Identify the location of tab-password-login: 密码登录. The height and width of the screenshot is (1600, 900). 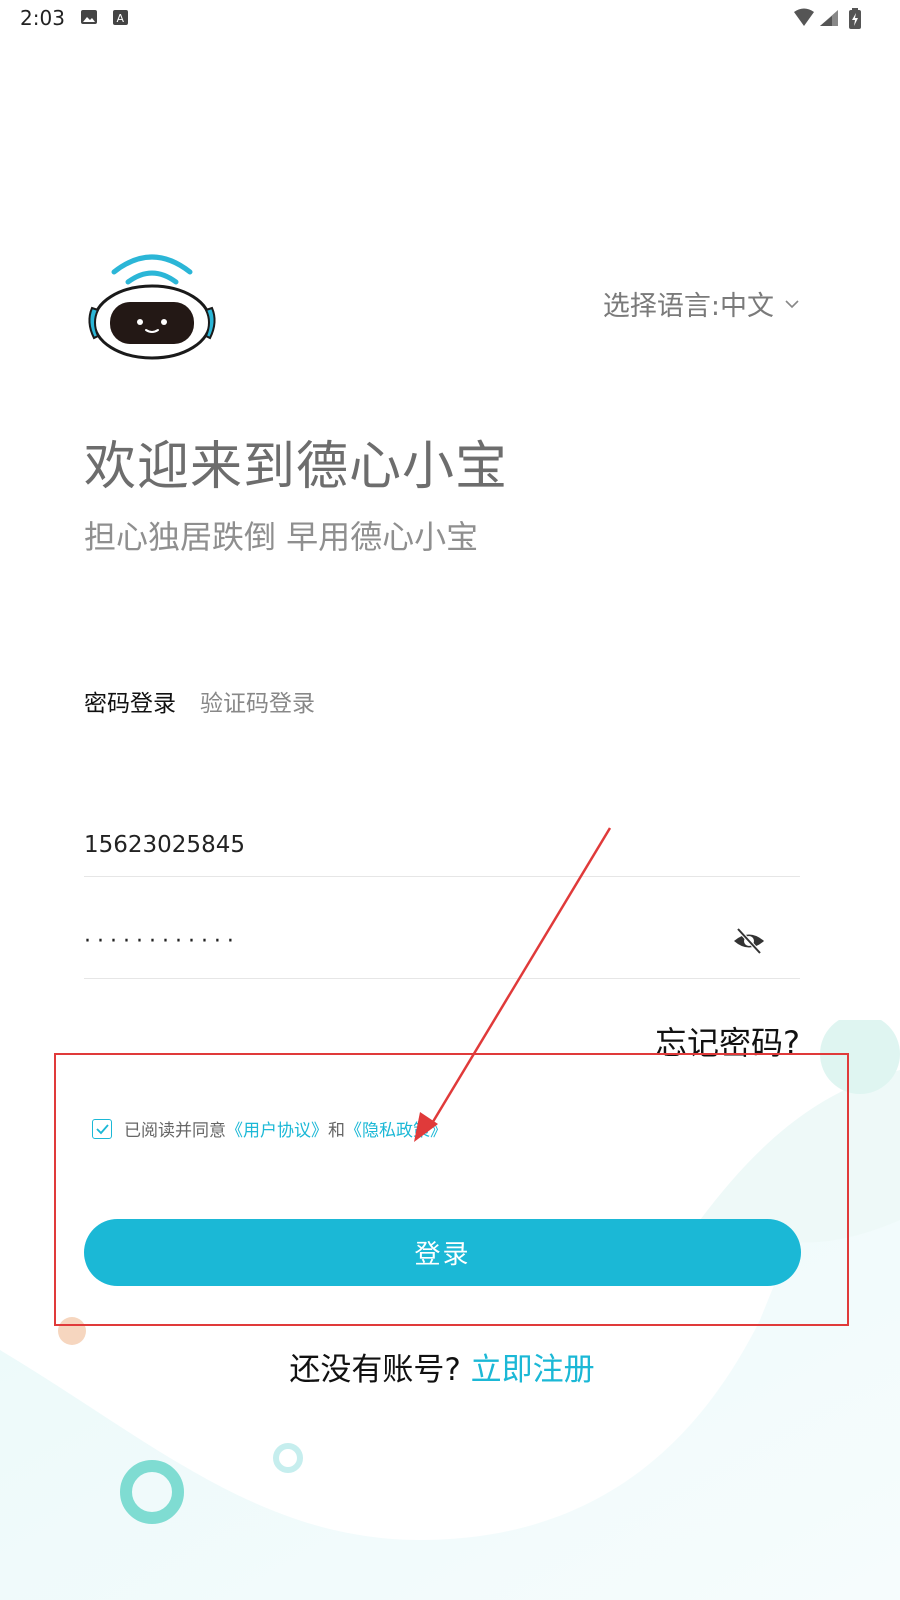
(130, 701).